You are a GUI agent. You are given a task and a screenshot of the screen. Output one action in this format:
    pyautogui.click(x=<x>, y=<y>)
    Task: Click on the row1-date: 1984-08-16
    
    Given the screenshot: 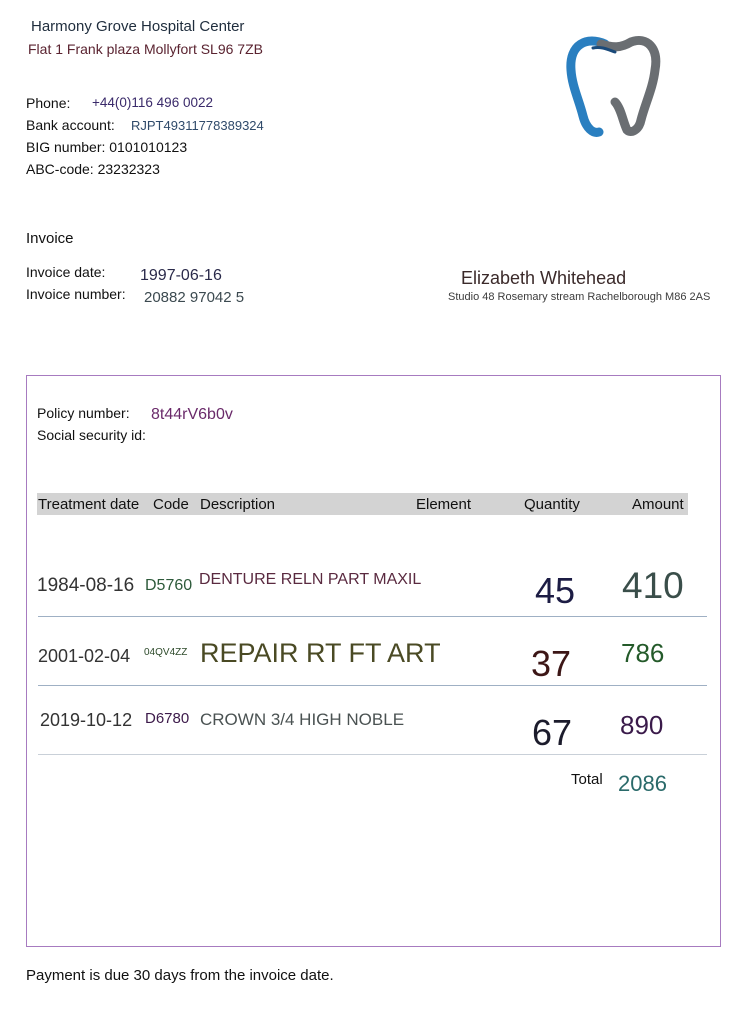 What is the action you would take?
    pyautogui.click(x=86, y=585)
    